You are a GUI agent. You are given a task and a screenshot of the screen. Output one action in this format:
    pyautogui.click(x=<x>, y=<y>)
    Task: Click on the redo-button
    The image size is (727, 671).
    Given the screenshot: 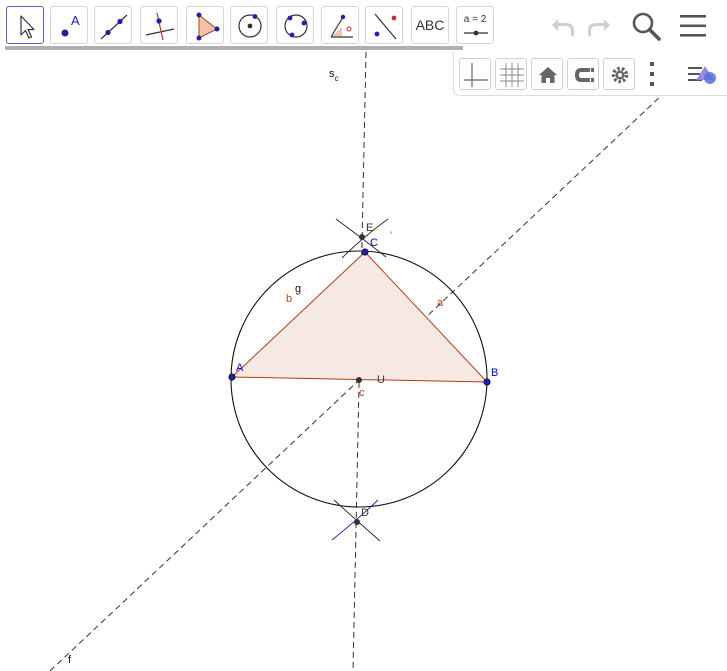 What is the action you would take?
    pyautogui.click(x=600, y=26)
    